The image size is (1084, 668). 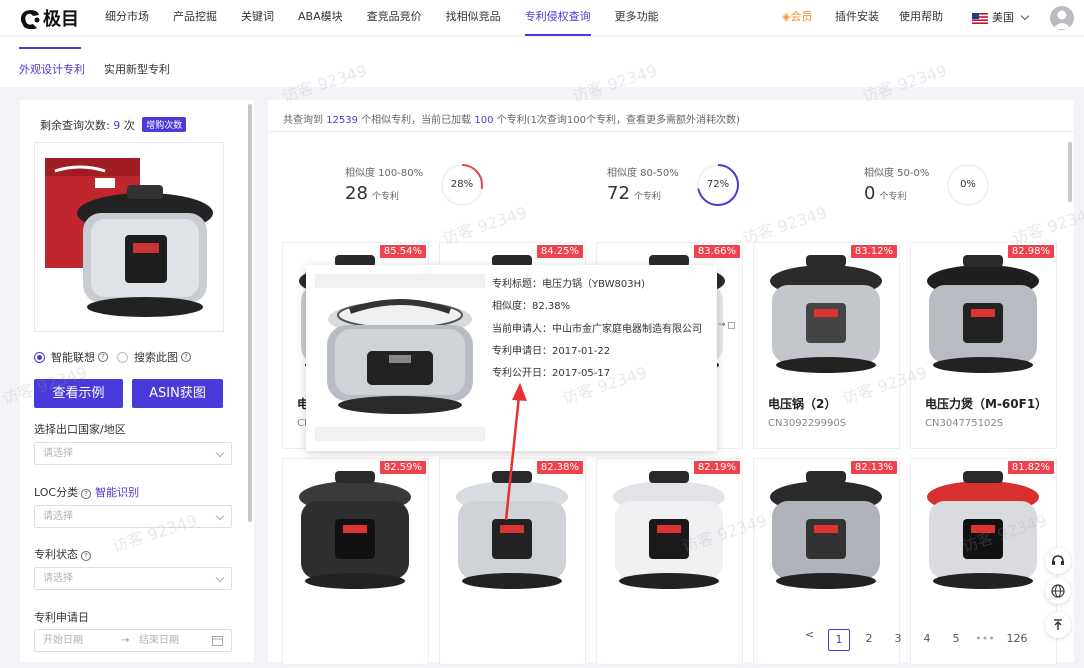 I want to click on total-count: 12539, so click(x=342, y=120).